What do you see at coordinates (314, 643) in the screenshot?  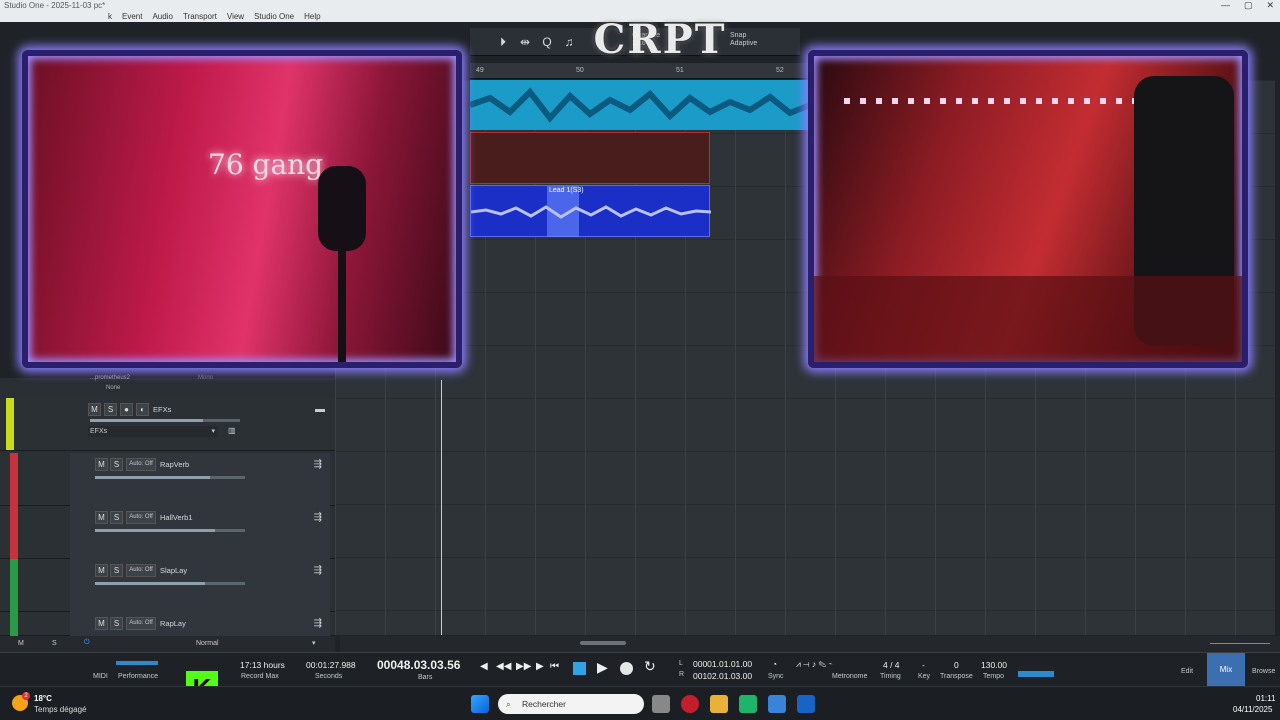 I see `chevron-down-icon: ▾` at bounding box center [314, 643].